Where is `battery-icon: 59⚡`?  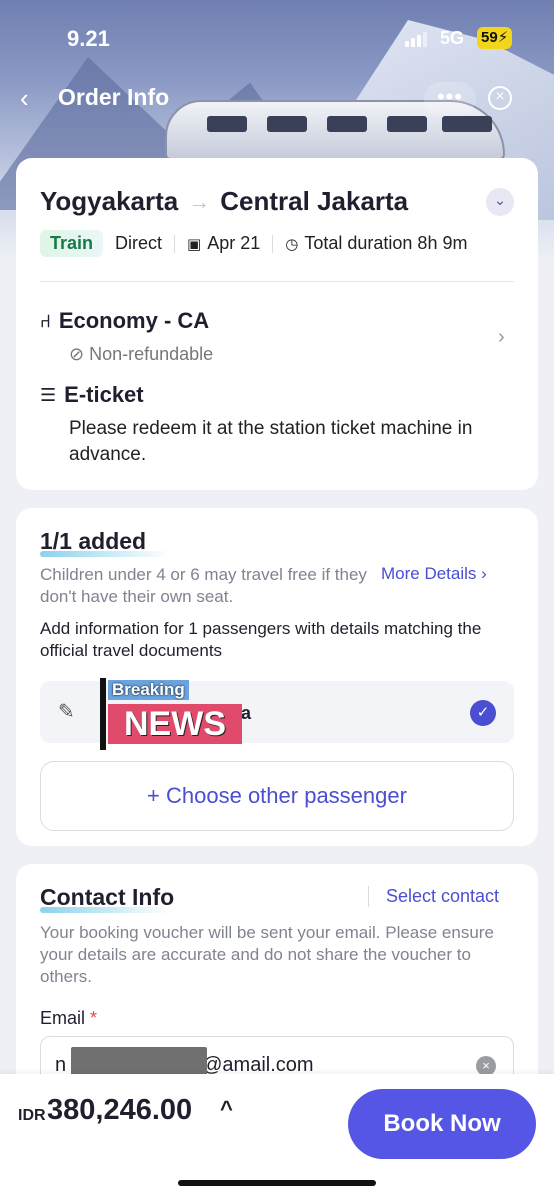 battery-icon: 59⚡ is located at coordinates (495, 38).